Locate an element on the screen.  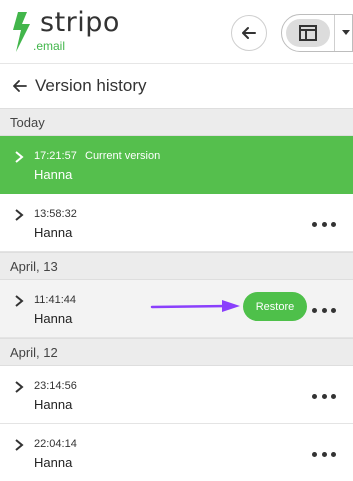
panel-layout-icon is located at coordinates (308, 33).